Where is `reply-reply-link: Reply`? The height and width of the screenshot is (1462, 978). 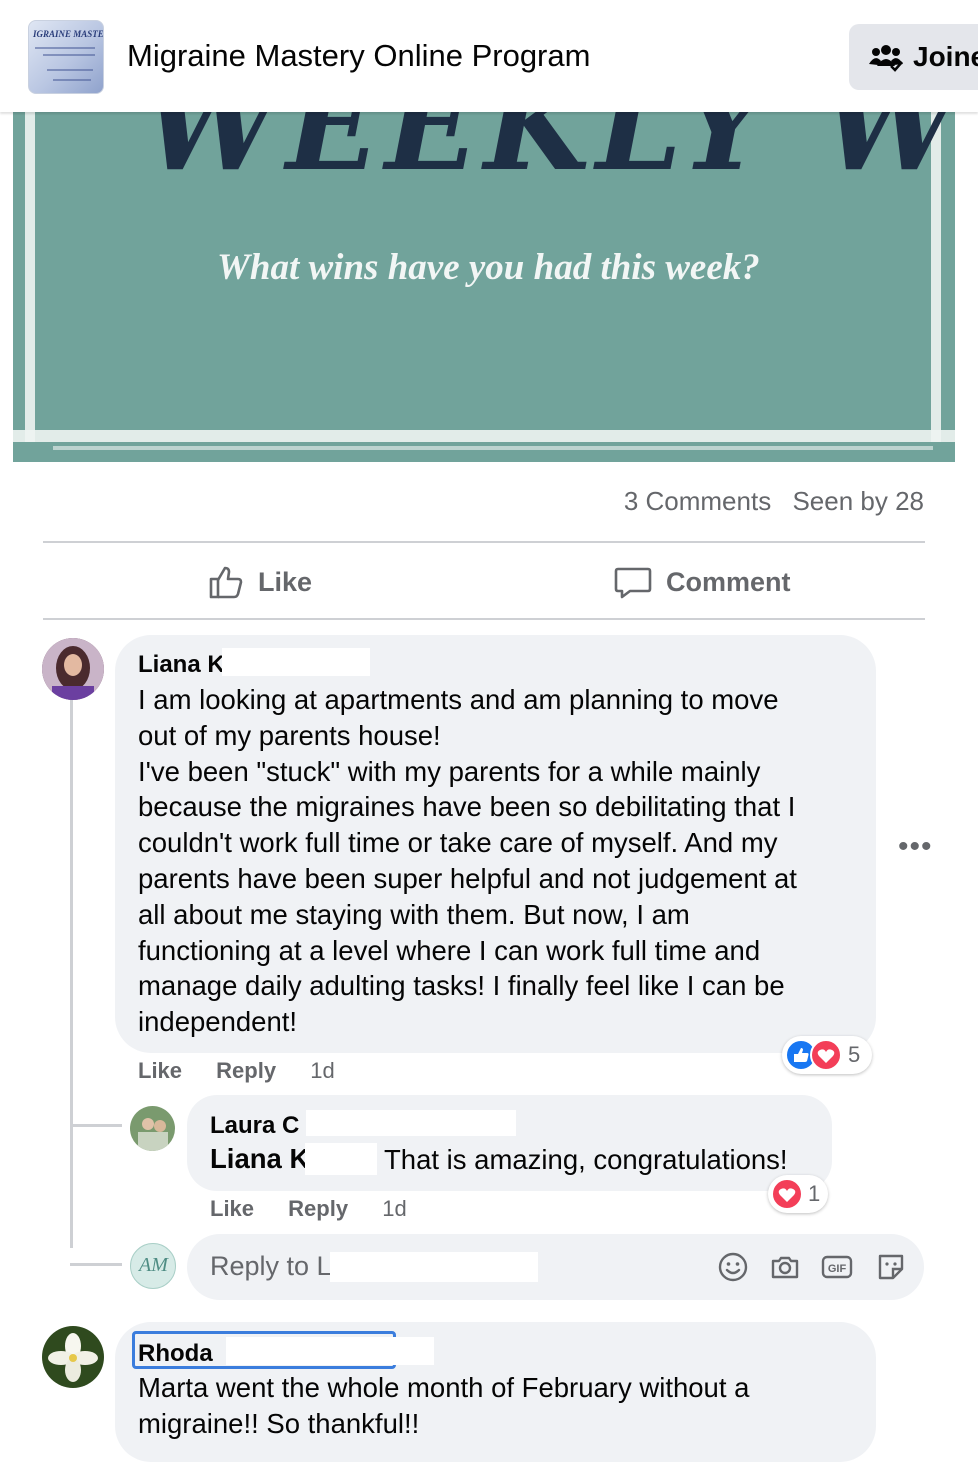
reply-reply-link: Reply is located at coordinates (318, 1208).